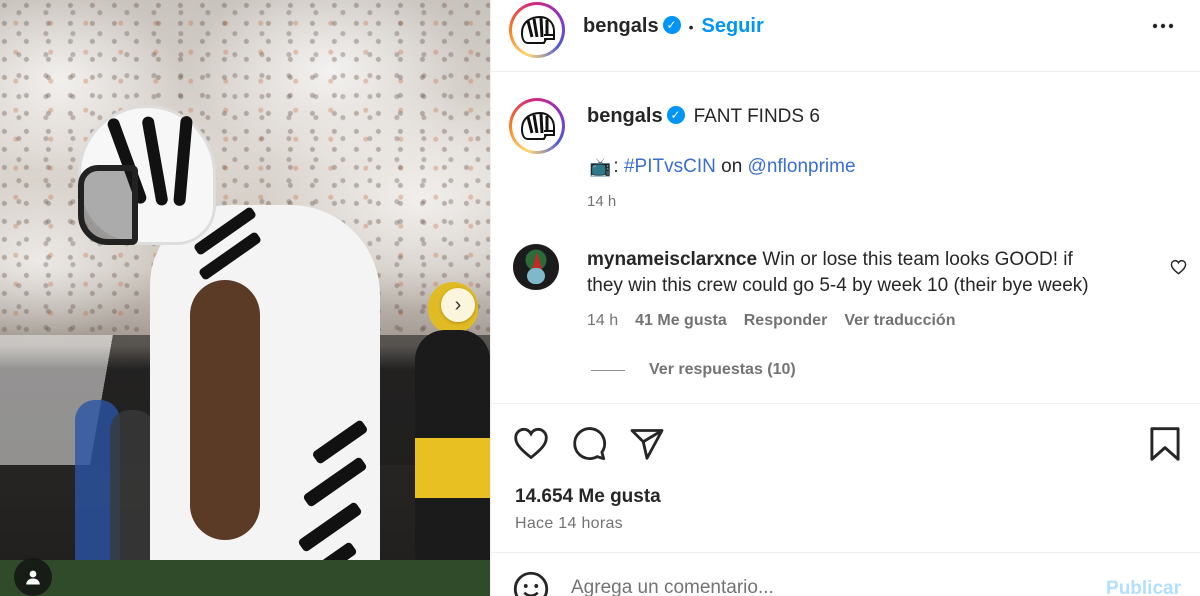 The height and width of the screenshot is (596, 1200). Describe the element at coordinates (899, 321) in the screenshot. I see `see-translation-button: Ver traducción` at that location.